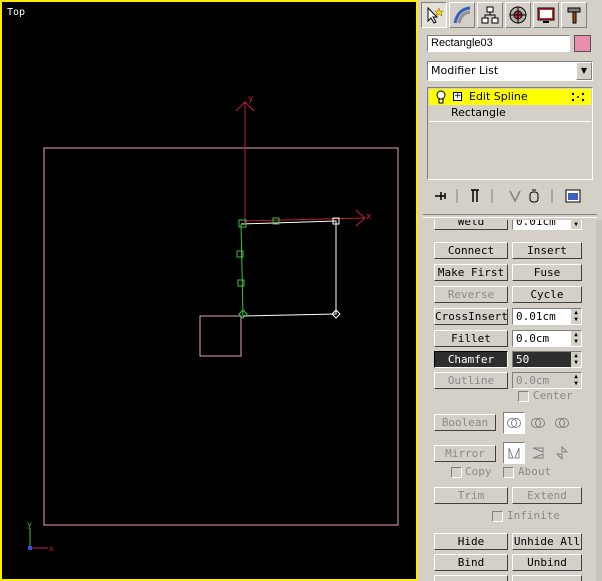  What do you see at coordinates (536, 224) in the screenshot?
I see `weld-threshold-value: 0.01cm` at bounding box center [536, 224].